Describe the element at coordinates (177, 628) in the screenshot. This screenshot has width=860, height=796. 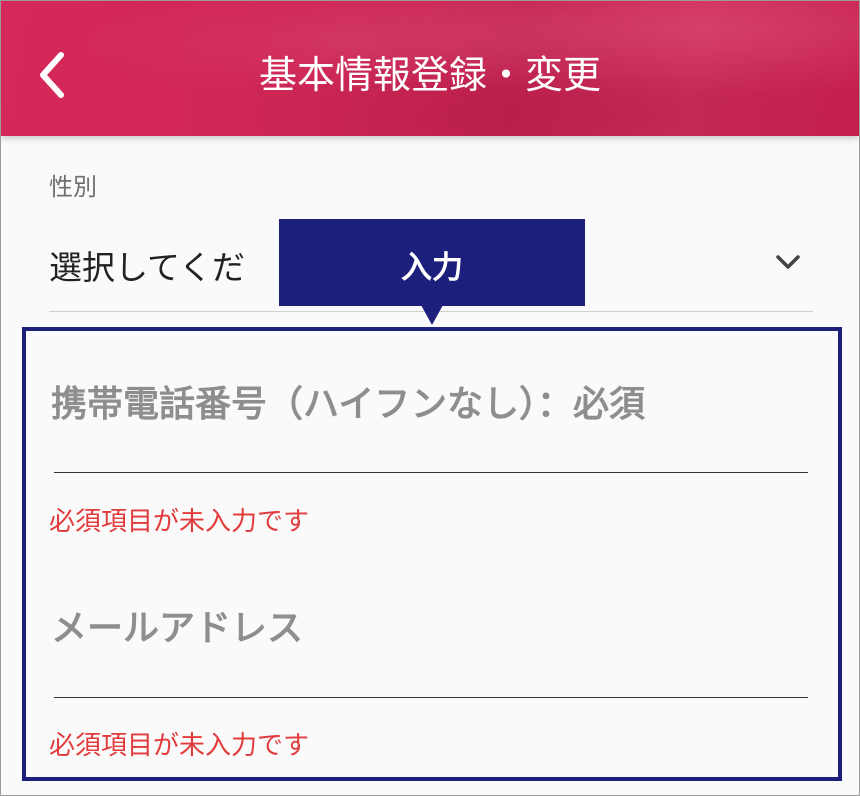
I see `email-field-label: メールアドレス` at that location.